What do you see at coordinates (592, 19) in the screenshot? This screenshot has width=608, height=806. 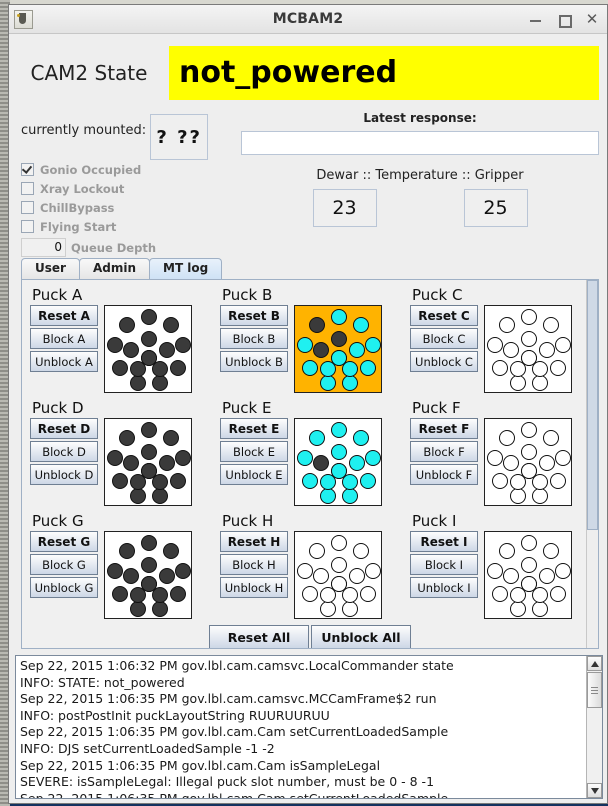 I see `close-button: ✕` at bounding box center [592, 19].